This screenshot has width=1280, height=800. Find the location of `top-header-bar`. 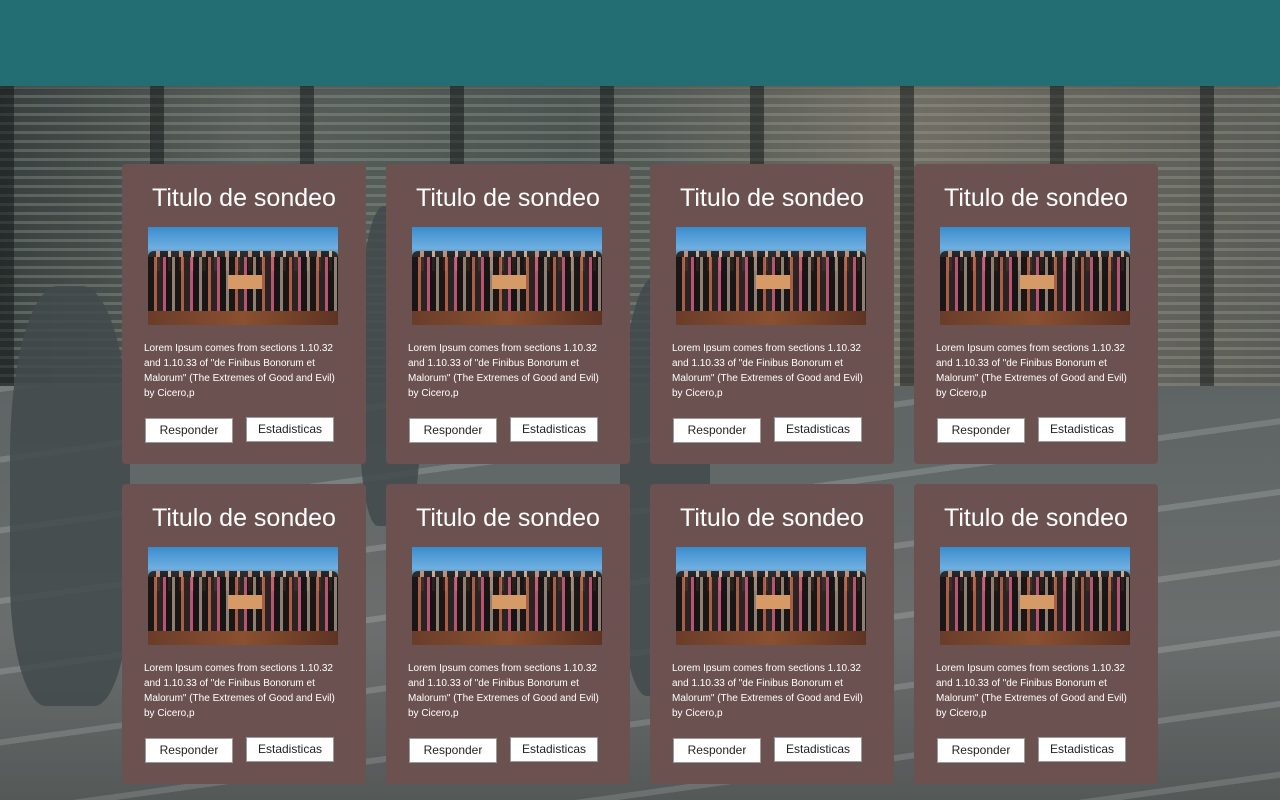

top-header-bar is located at coordinates (640, 43).